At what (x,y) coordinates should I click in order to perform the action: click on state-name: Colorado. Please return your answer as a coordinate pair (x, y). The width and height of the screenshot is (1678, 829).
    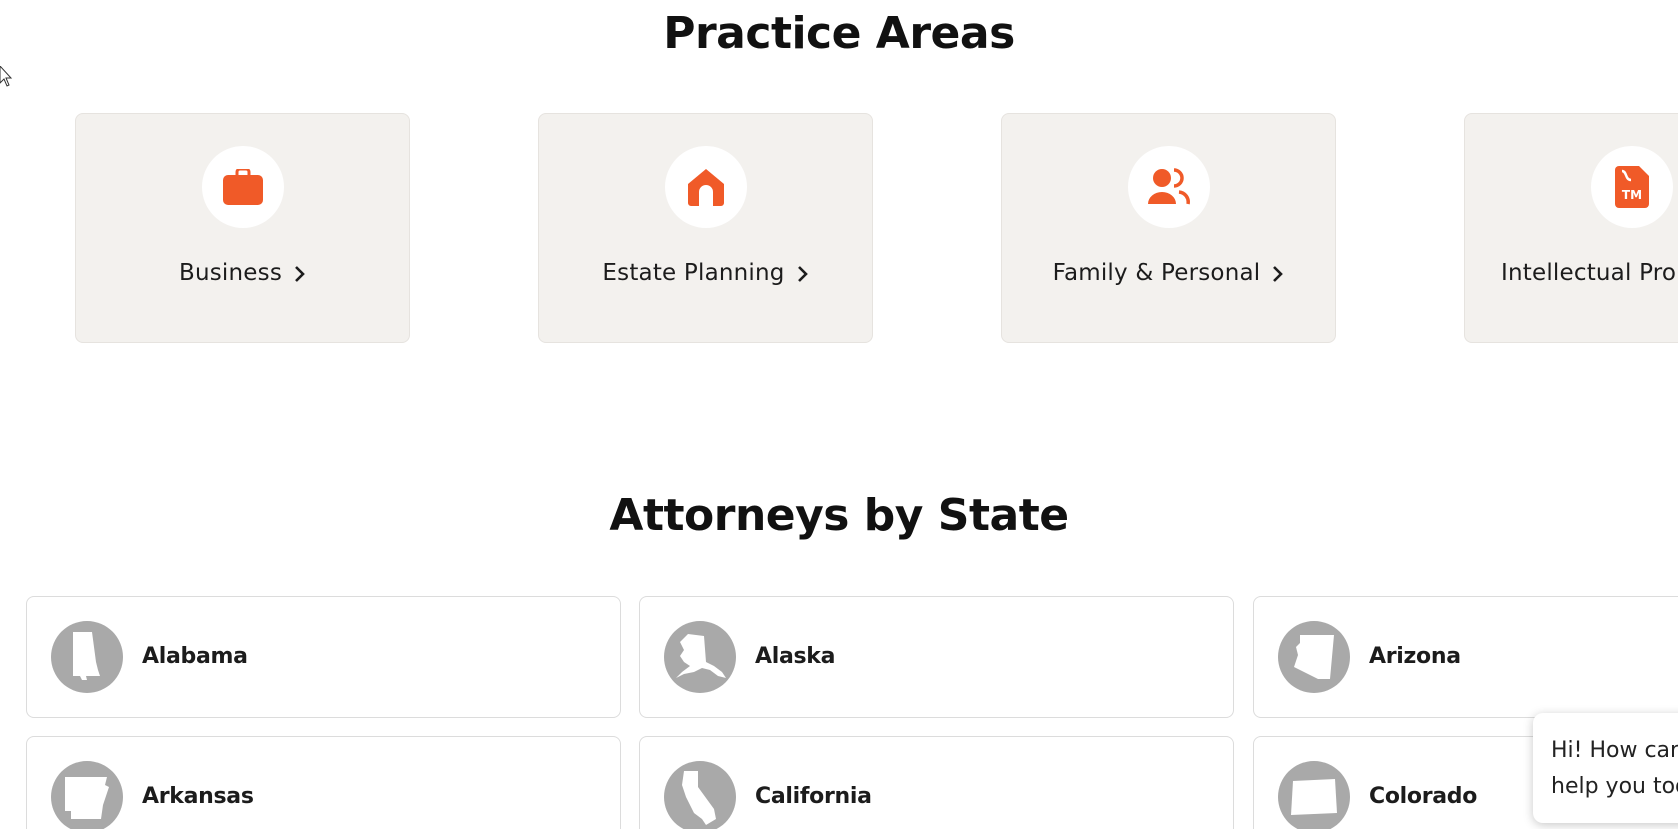
    Looking at the image, I should click on (1423, 796).